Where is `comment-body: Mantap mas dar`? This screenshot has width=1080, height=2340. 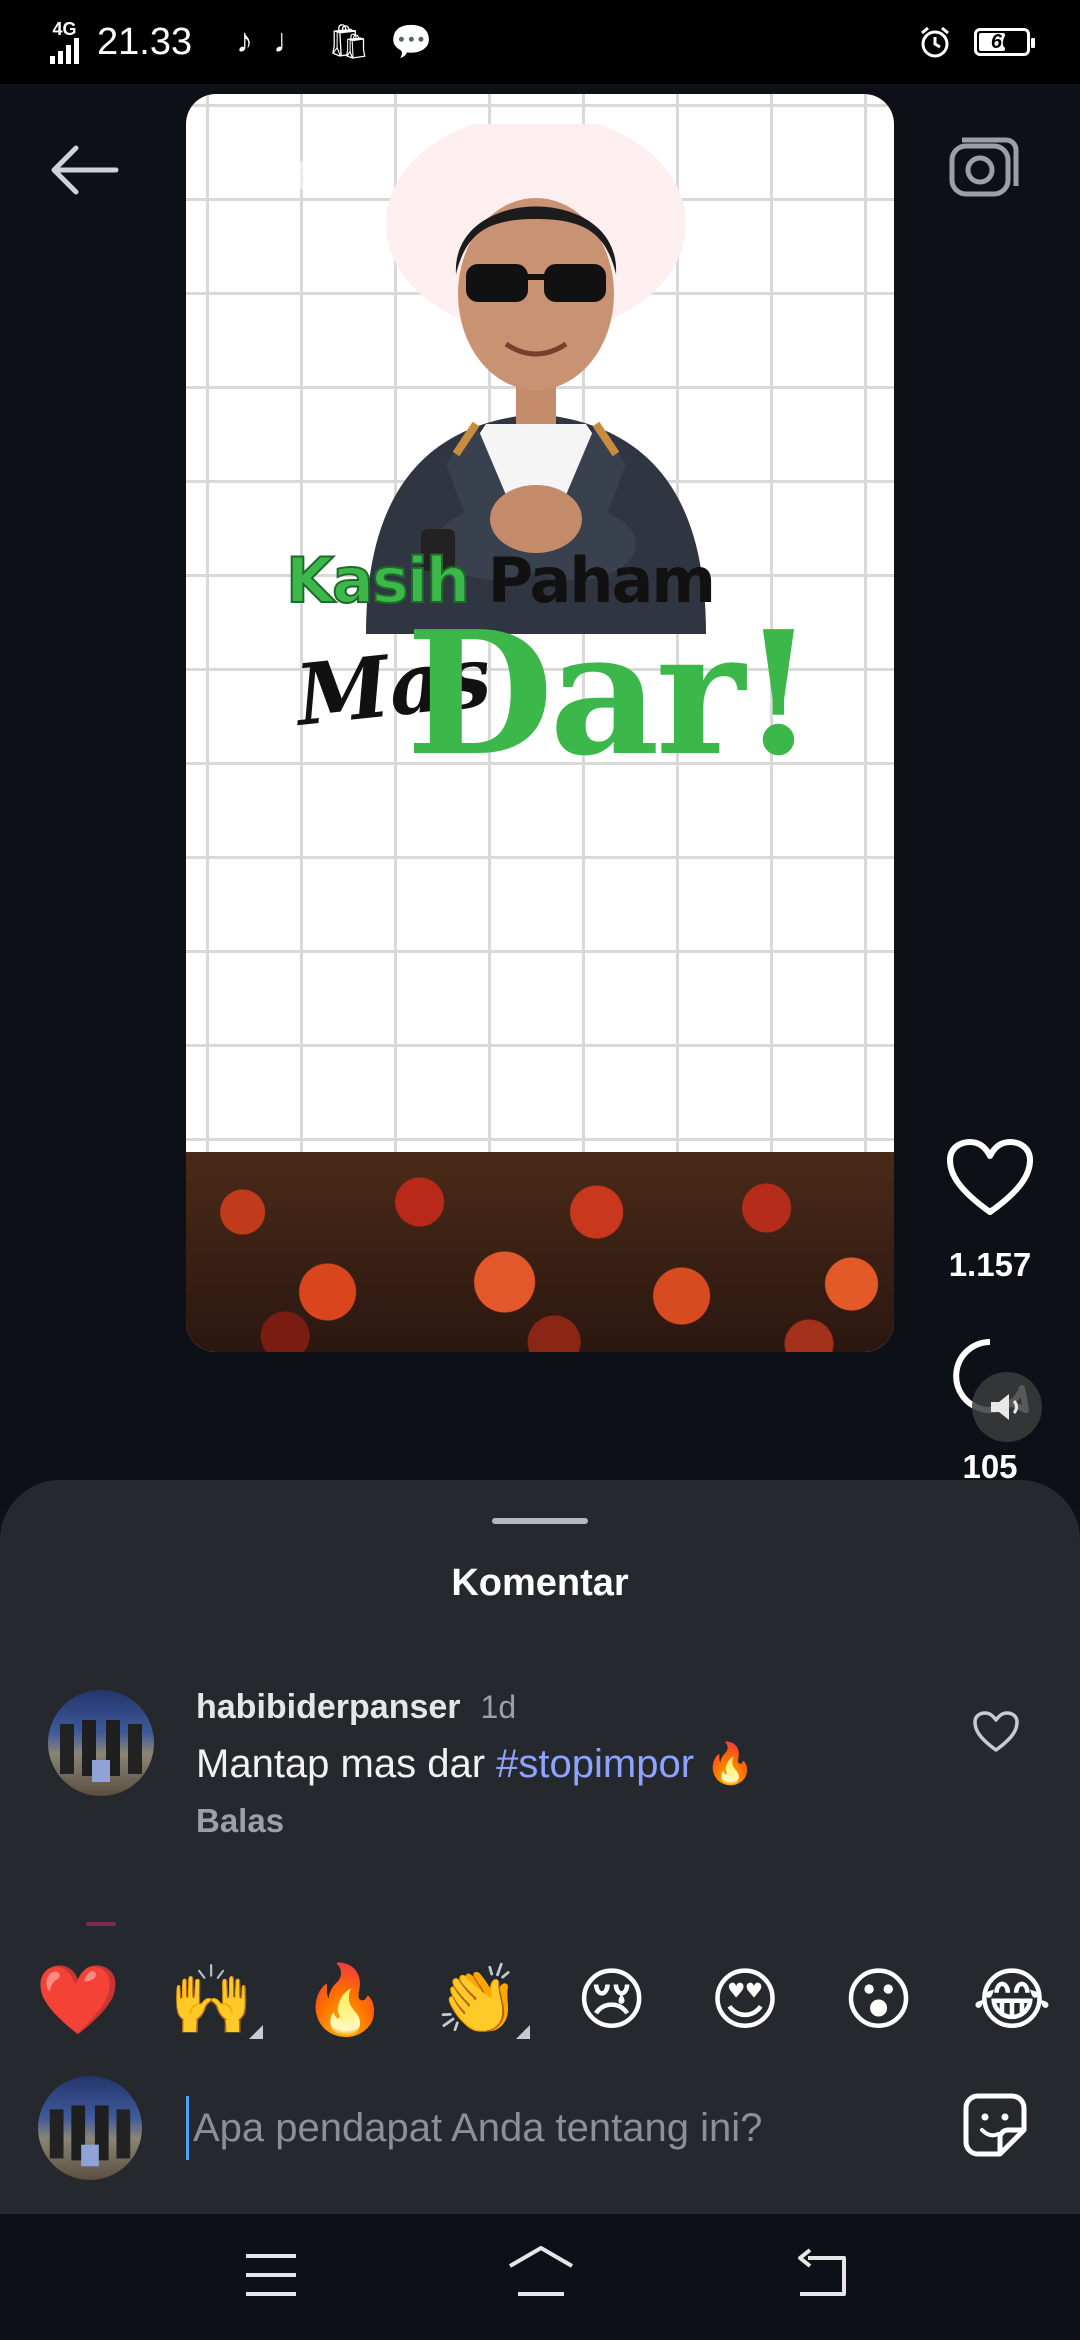 comment-body: Mantap mas dar is located at coordinates (346, 1764).